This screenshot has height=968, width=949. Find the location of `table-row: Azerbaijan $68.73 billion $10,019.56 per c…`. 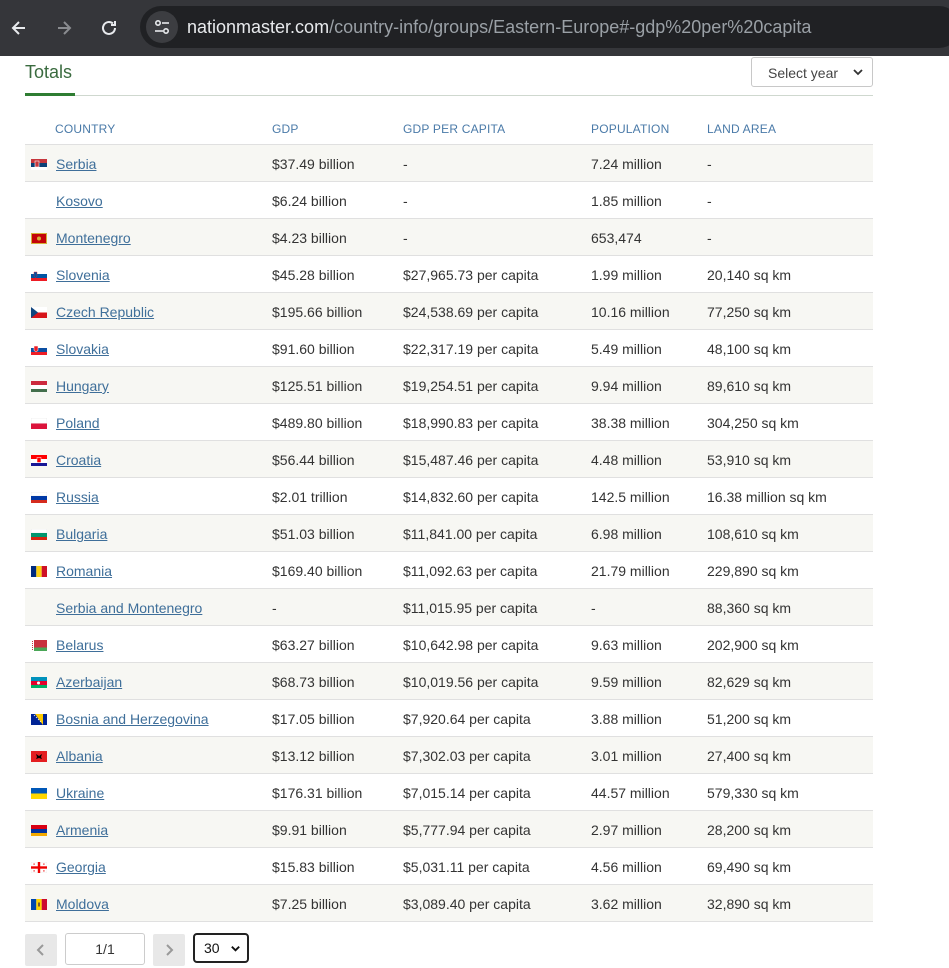

table-row: Azerbaijan $68.73 billion $10,019.56 per c… is located at coordinates (449, 681).